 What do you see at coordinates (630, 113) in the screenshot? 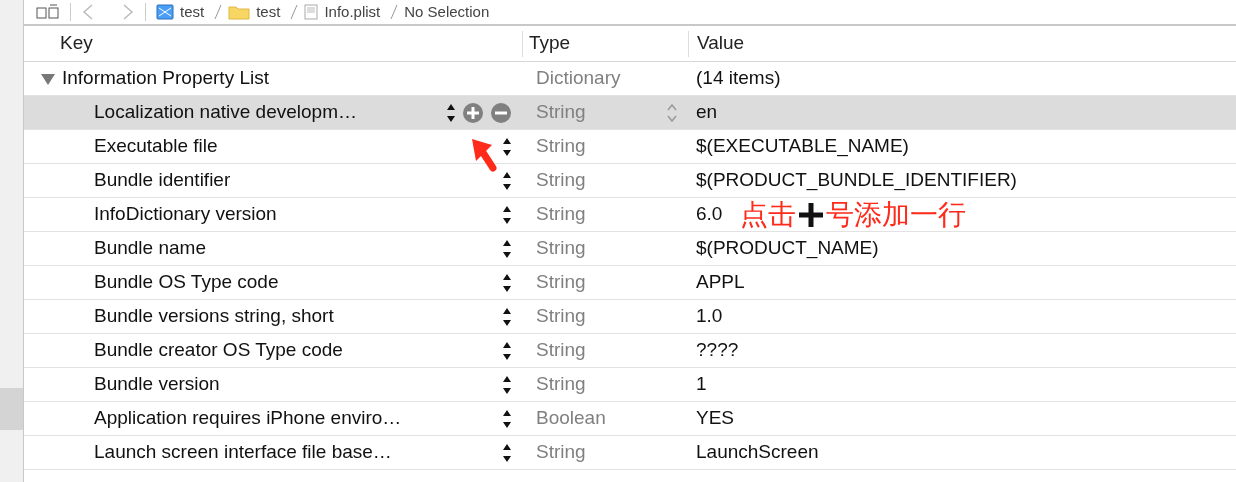
I see `table-row: Localization native developm… String en` at bounding box center [630, 113].